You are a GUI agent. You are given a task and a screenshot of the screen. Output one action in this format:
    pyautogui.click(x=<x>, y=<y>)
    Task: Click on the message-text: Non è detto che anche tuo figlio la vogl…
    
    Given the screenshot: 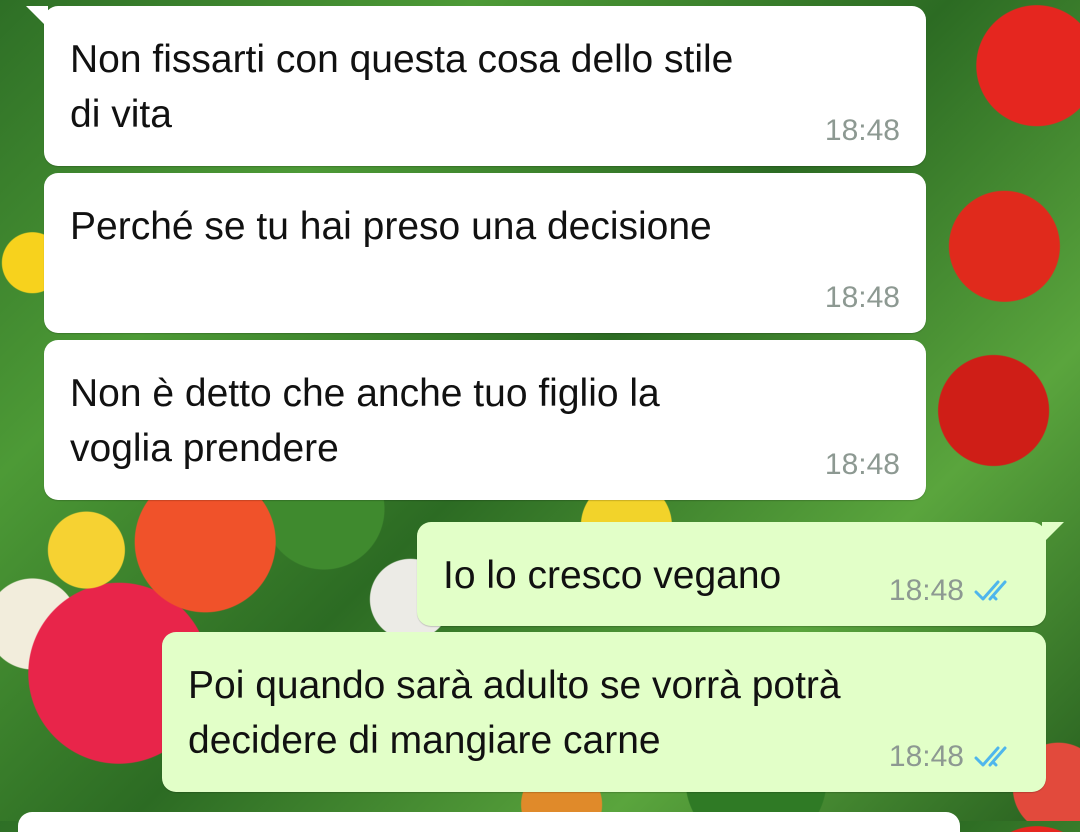 What is the action you would take?
    pyautogui.click(x=365, y=421)
    